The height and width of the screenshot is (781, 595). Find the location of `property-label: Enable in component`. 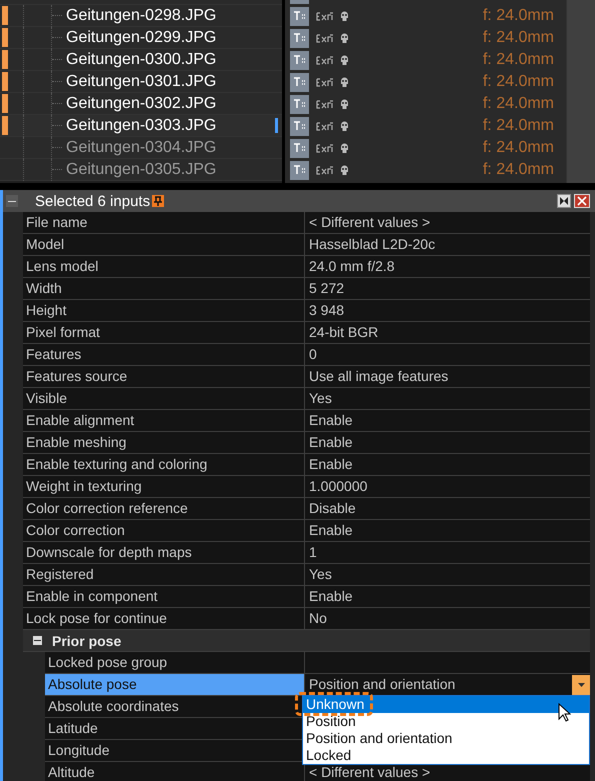

property-label: Enable in component is located at coordinates (164, 596).